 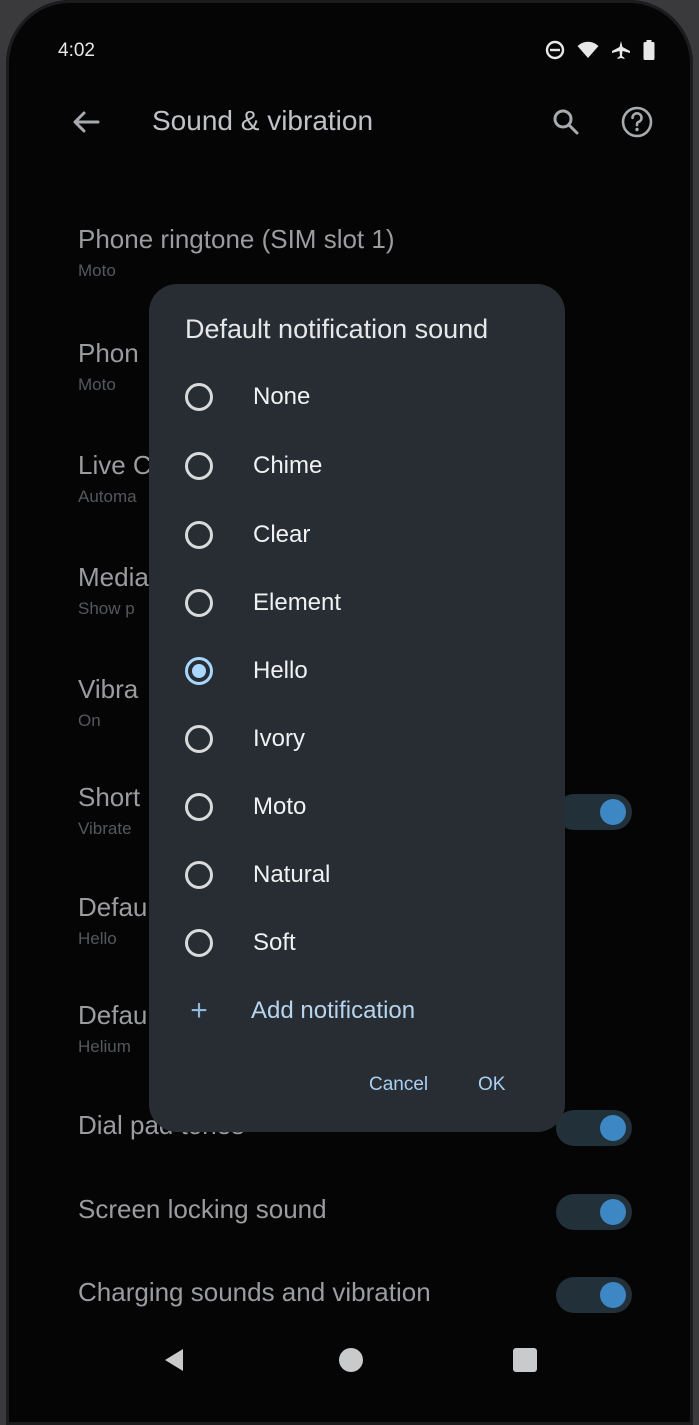 I want to click on radio-option-hello: Hello, so click(x=355, y=671).